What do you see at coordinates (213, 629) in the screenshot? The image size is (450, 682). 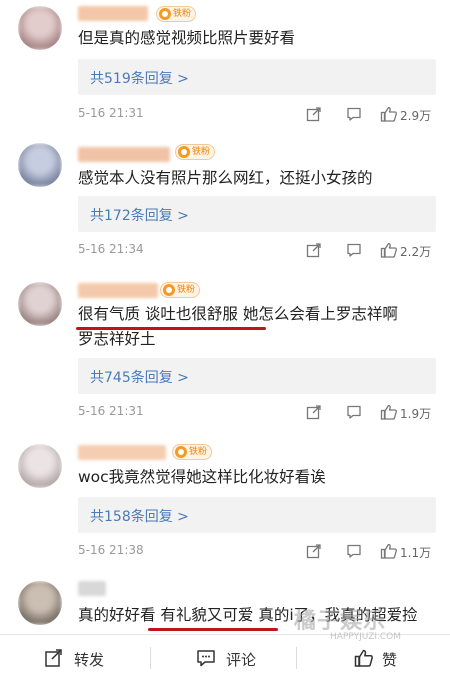 I see `highlight-underline` at bounding box center [213, 629].